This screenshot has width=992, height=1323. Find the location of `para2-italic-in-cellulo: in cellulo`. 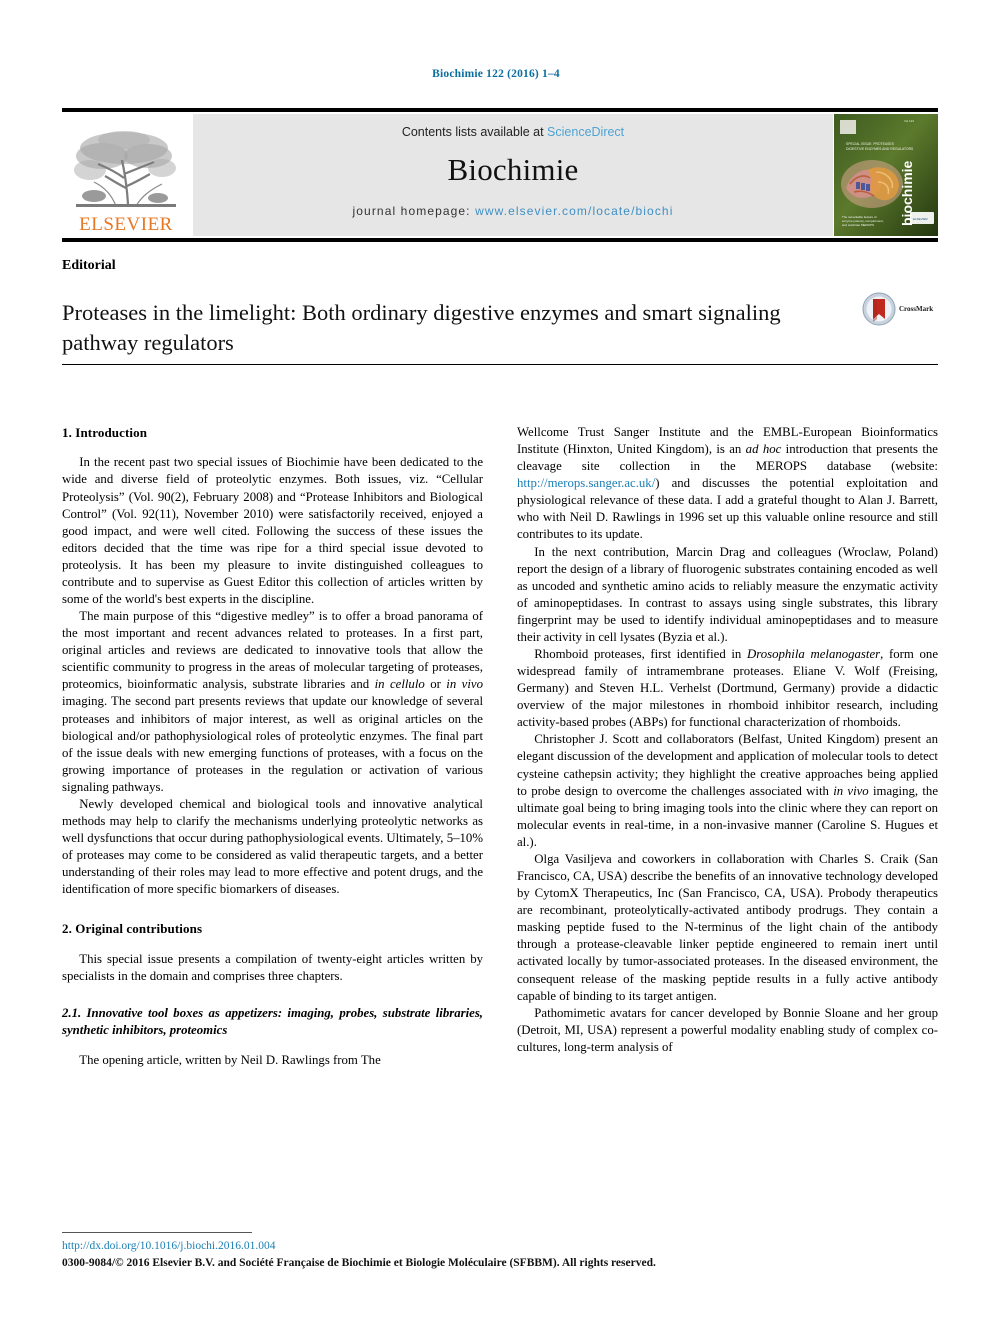

para2-italic-in-cellulo: in cellulo is located at coordinates (399, 684).